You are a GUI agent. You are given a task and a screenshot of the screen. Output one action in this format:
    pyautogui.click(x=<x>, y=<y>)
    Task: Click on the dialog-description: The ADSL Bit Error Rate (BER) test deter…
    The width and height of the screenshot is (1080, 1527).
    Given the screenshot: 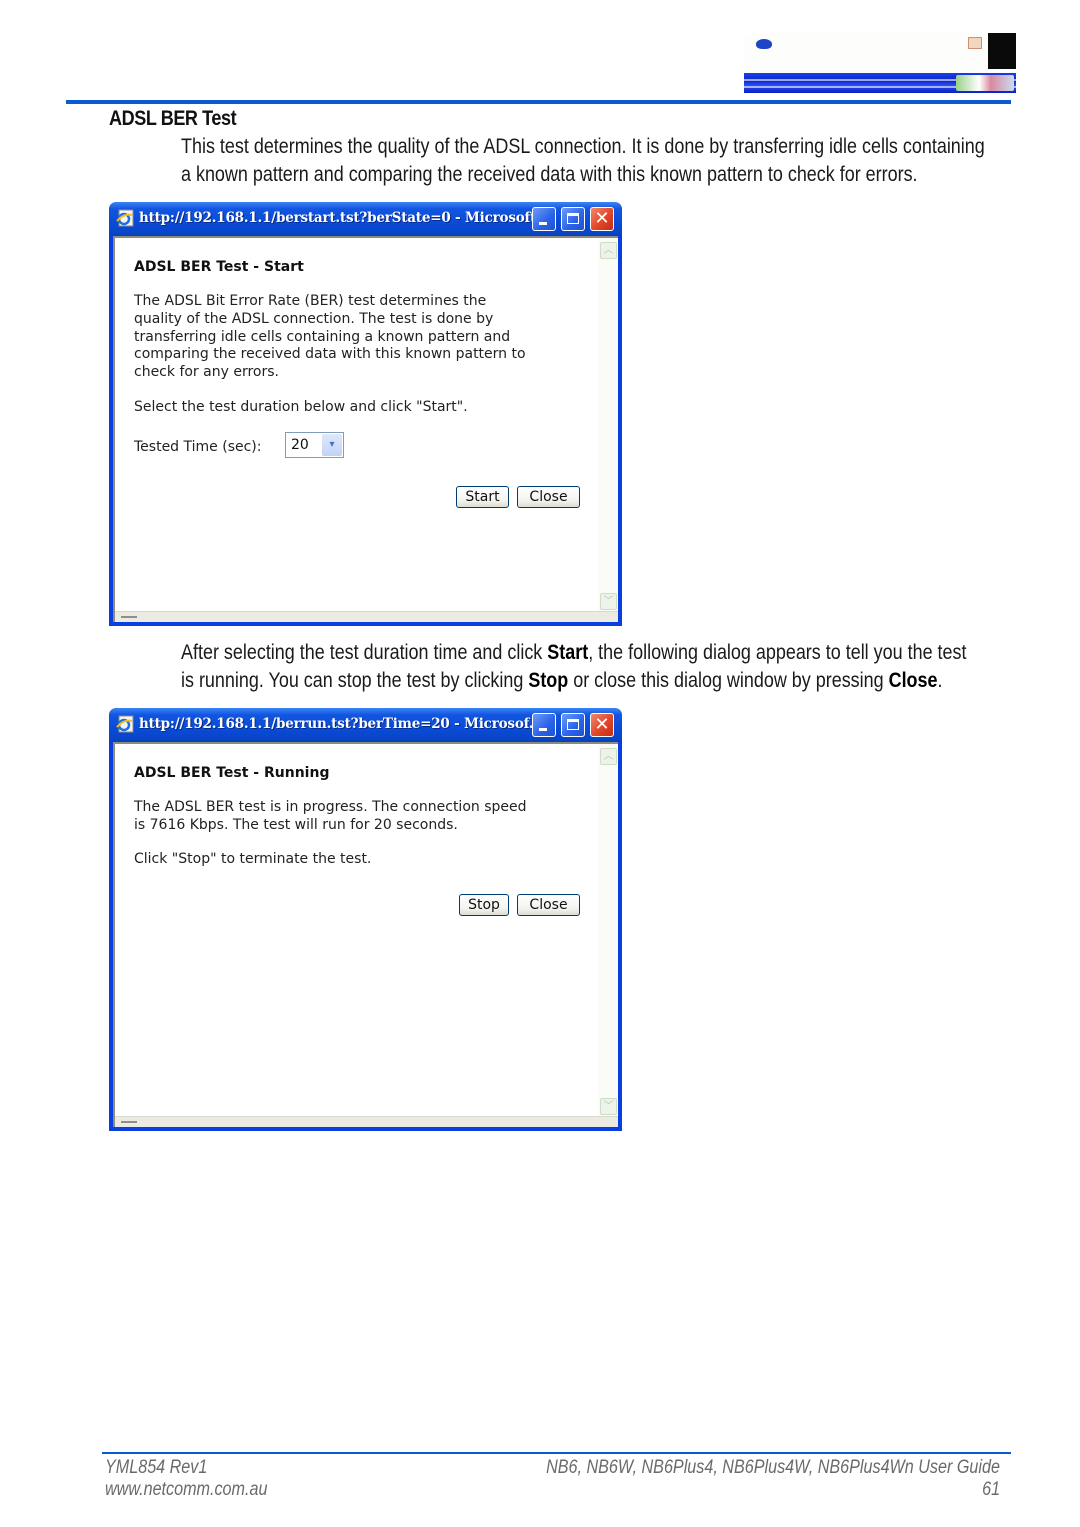 What is the action you would take?
    pyautogui.click(x=330, y=337)
    